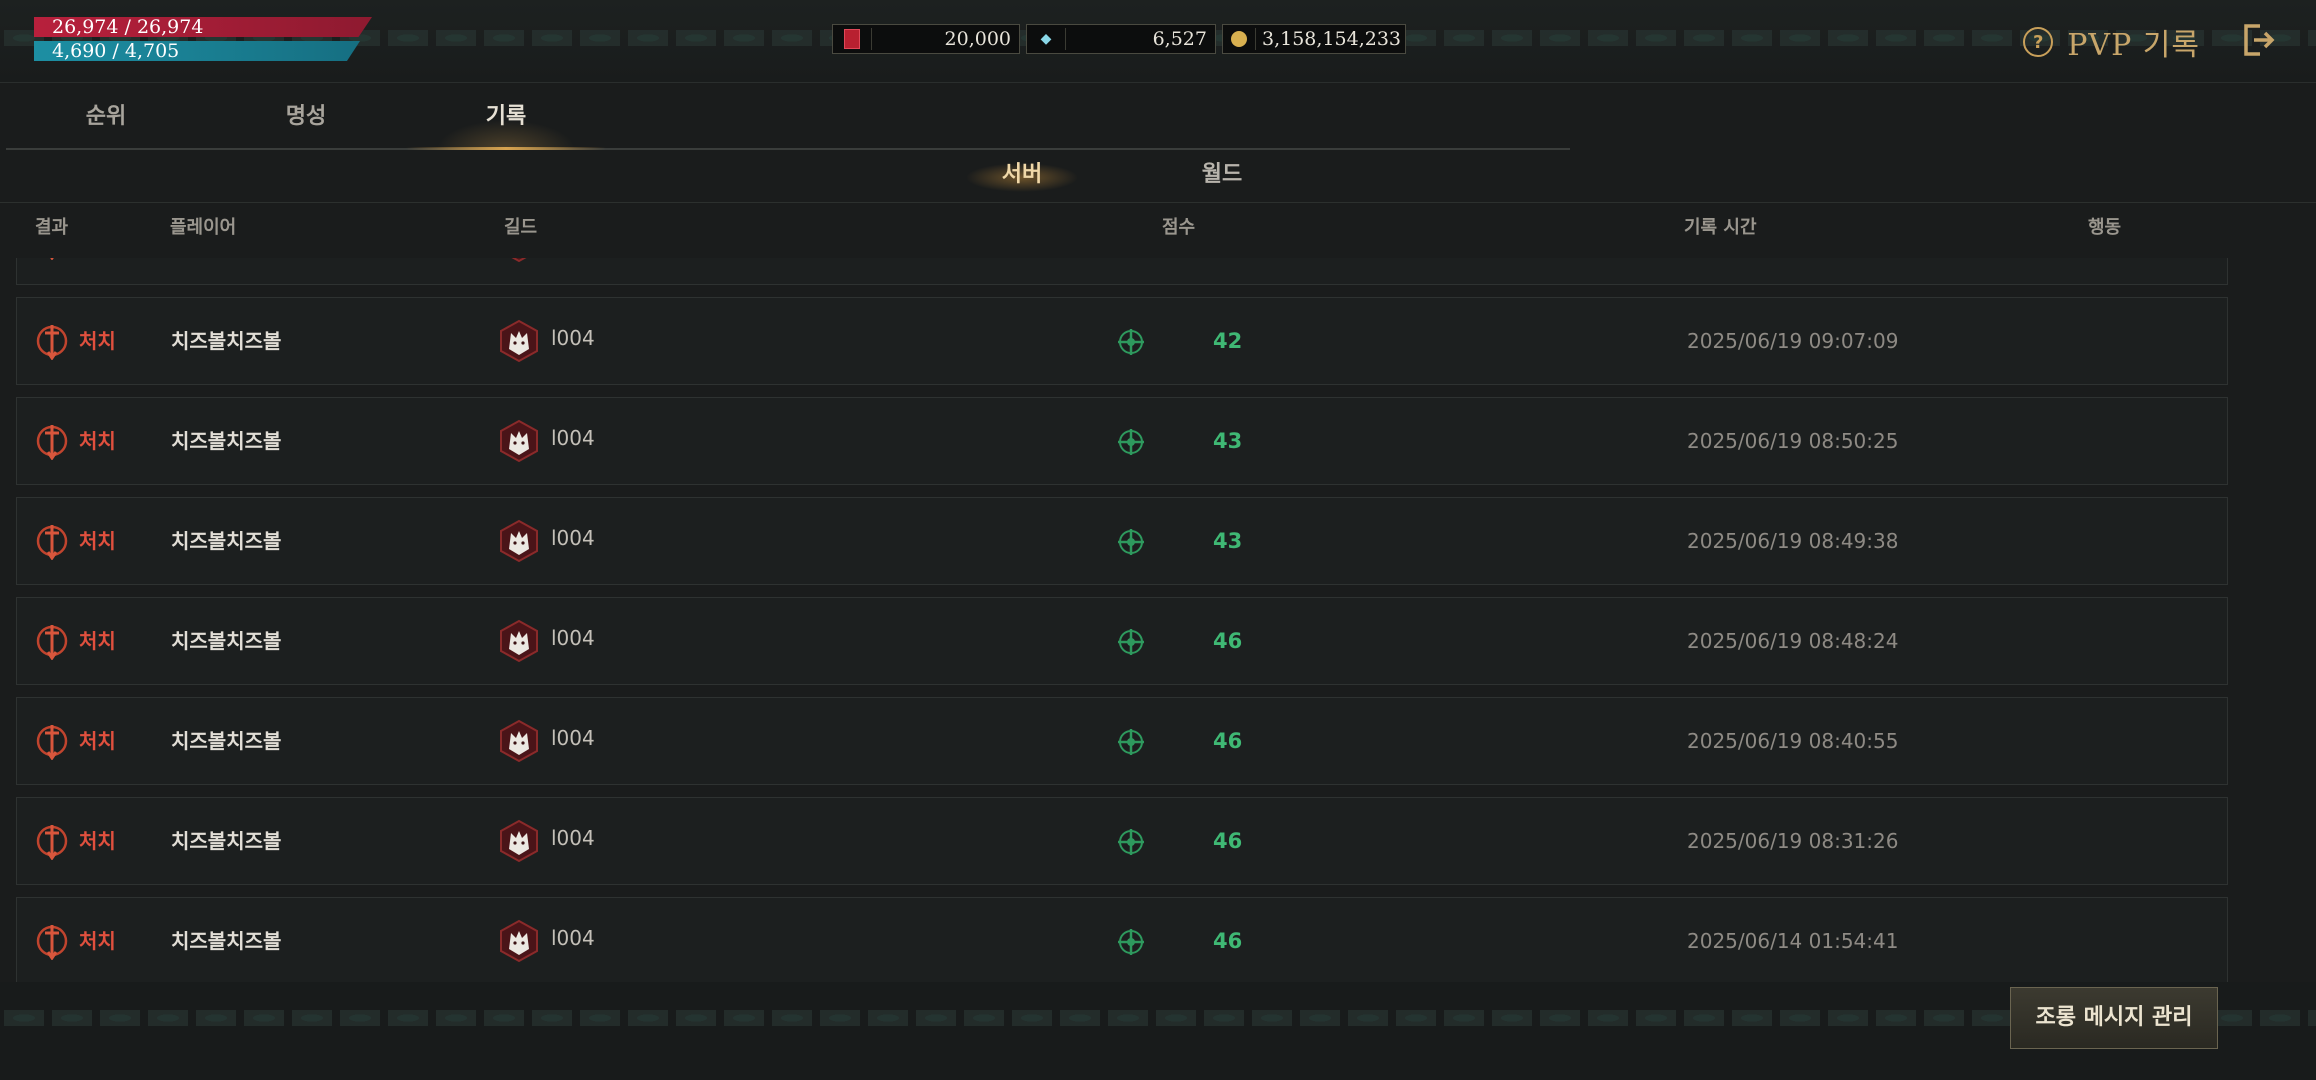  Describe the element at coordinates (1228, 341) in the screenshot. I see `score-value: 42` at that location.